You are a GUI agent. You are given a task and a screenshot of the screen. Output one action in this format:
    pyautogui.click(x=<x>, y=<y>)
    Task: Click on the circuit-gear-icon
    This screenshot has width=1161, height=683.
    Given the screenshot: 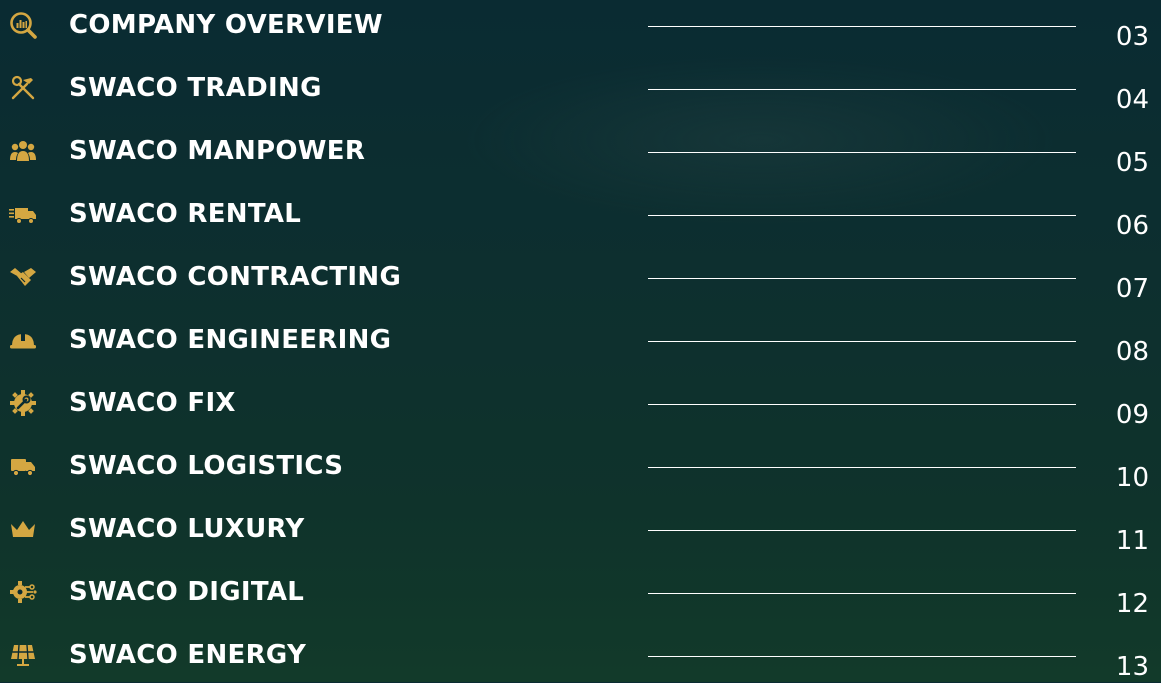 What is the action you would take?
    pyautogui.click(x=23, y=592)
    